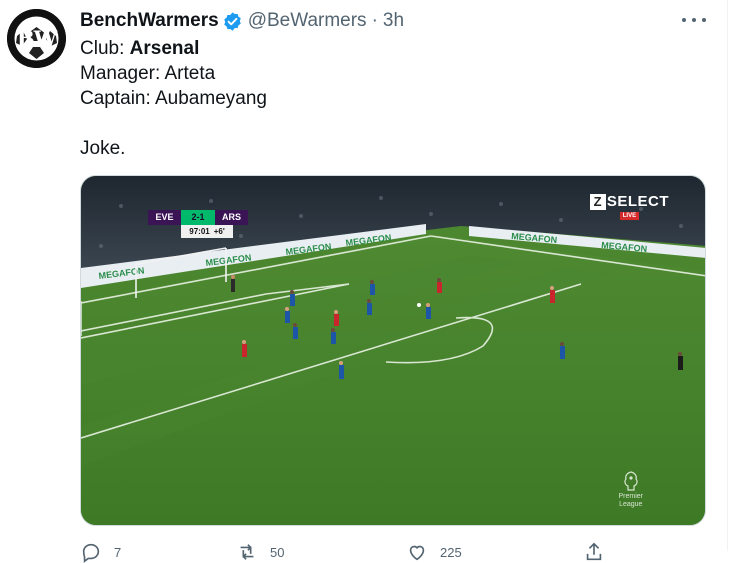 This screenshot has height=563, width=750. Describe the element at coordinates (260, 552) in the screenshot. I see `retweet-action: 50` at that location.